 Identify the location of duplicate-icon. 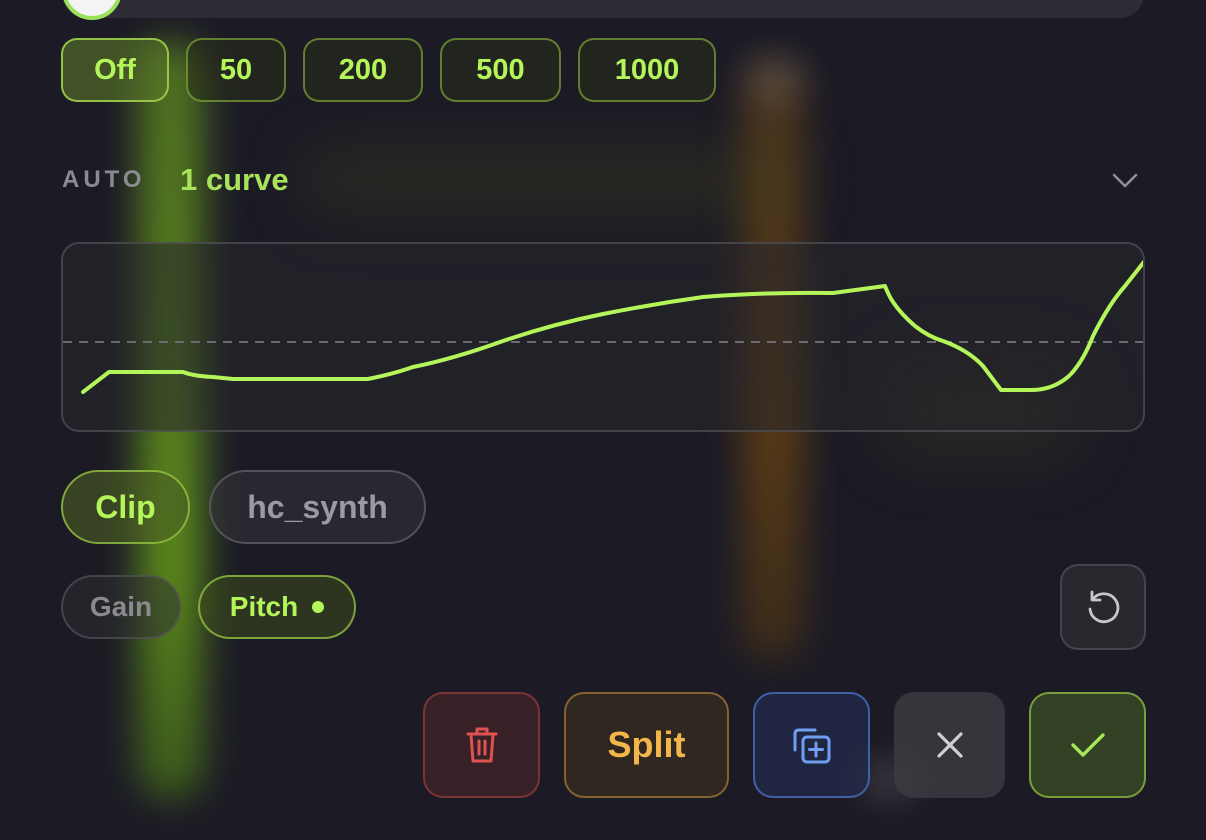
(811, 746).